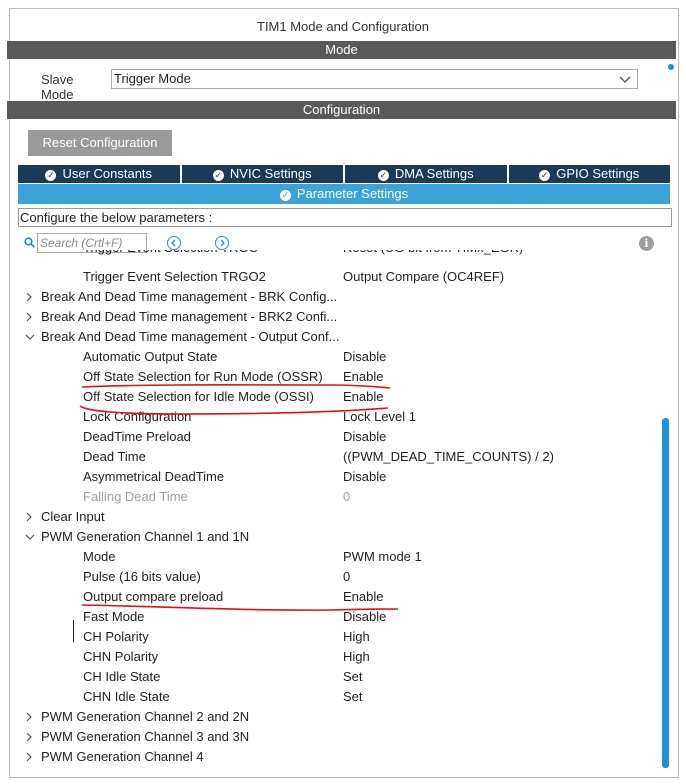  What do you see at coordinates (338, 517) in the screenshot?
I see `tree-group-clear-input: Clear Input` at bounding box center [338, 517].